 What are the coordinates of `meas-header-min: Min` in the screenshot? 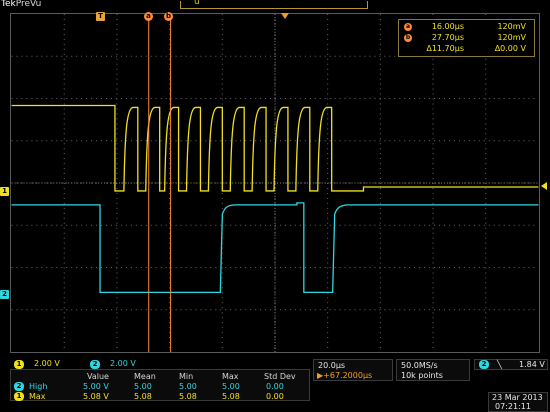 It's located at (186, 376).